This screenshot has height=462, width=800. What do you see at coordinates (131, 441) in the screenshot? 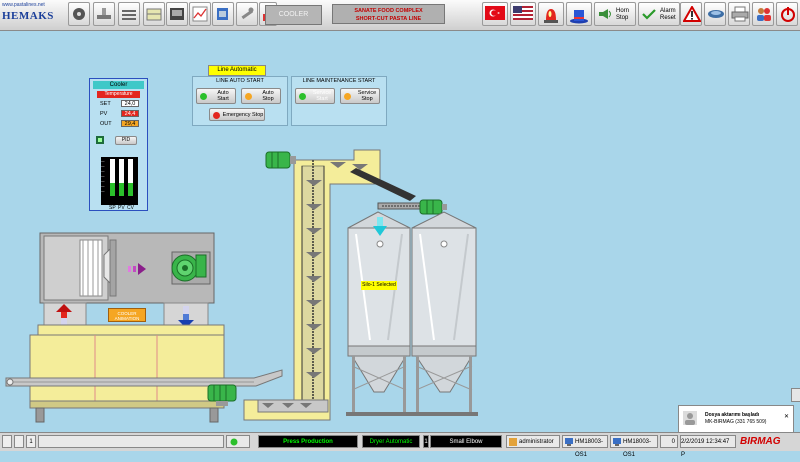
I see `message-field` at bounding box center [131, 441].